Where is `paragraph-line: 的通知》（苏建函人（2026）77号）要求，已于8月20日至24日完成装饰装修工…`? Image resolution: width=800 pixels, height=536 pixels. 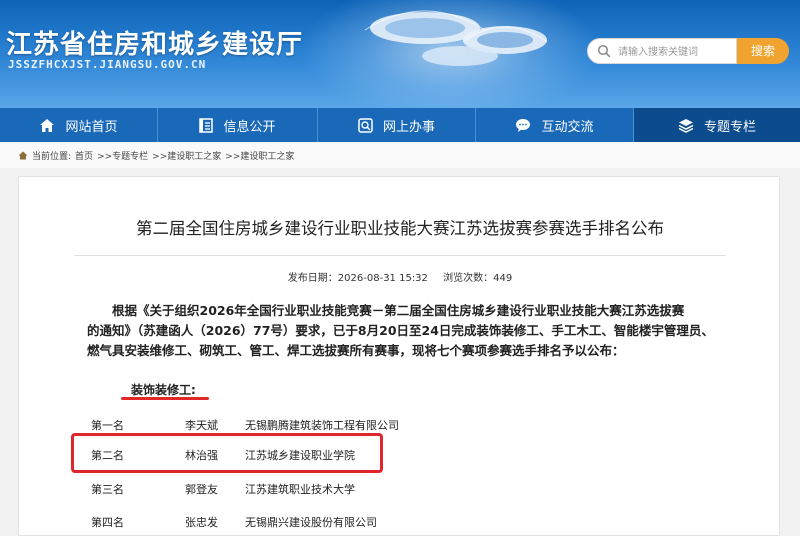 paragraph-line: 的通知》（苏建函人（2026）77号）要求，已于8月20日至24日完成装饰装修工… is located at coordinates (400, 330).